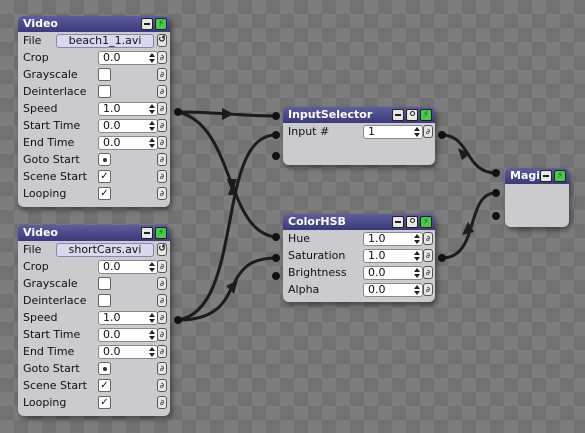  Describe the element at coordinates (464, 154) in the screenshot. I see `arrow-icon` at that location.